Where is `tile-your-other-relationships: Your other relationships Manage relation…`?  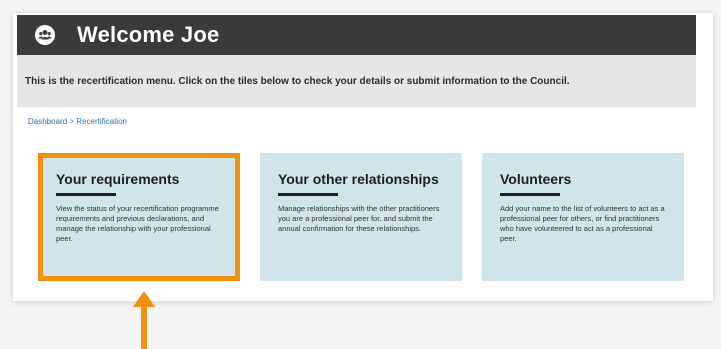
tile-your-other-relationships: Your other relationships Manage relation… is located at coordinates (361, 217).